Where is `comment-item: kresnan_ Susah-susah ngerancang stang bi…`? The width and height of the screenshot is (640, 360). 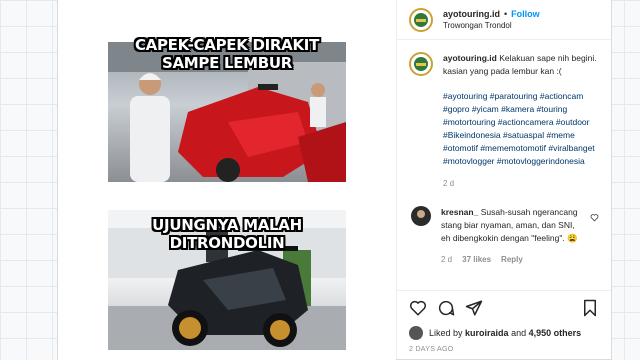 comment-item: kresnan_ Susah-susah ngerancang stang bi… is located at coordinates (504, 236).